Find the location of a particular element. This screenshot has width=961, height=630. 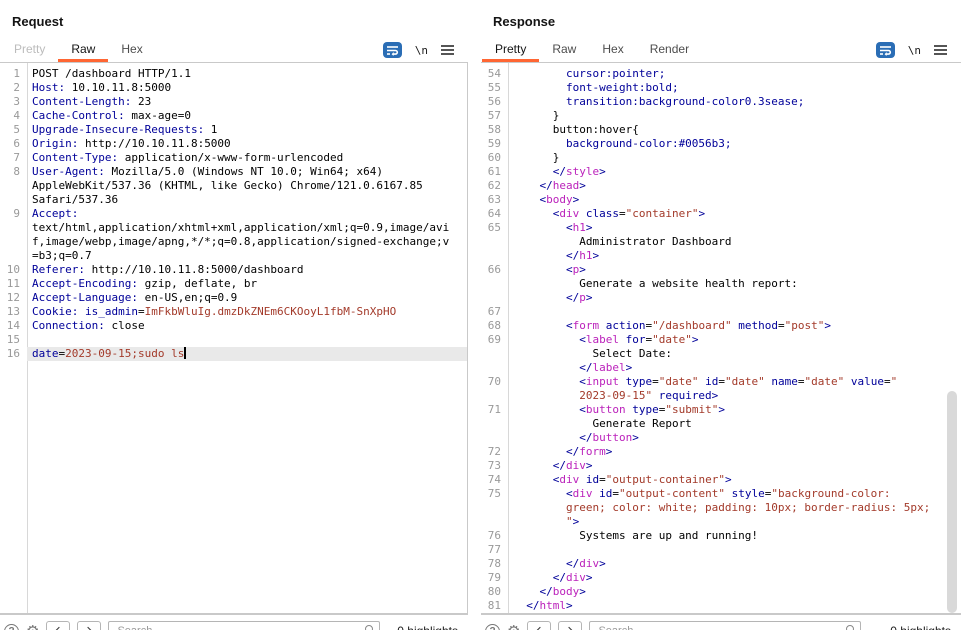

code-line: 15 is located at coordinates (233, 340).